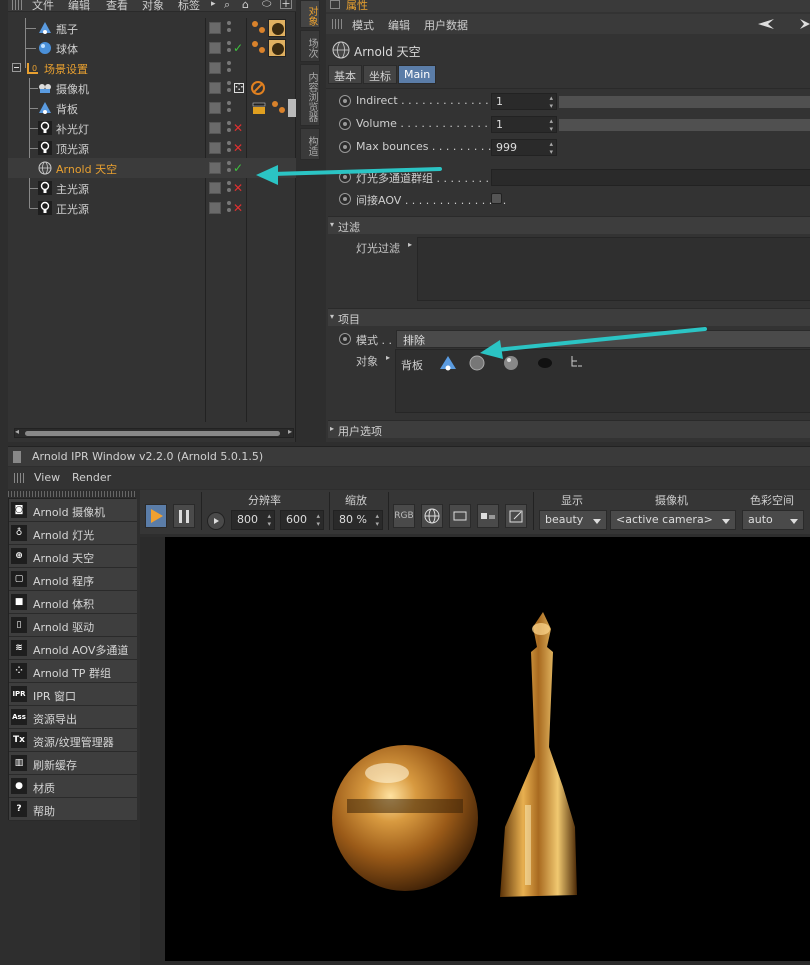 The height and width of the screenshot is (965, 810). I want to click on annotation-arrows, so click(481, 262).